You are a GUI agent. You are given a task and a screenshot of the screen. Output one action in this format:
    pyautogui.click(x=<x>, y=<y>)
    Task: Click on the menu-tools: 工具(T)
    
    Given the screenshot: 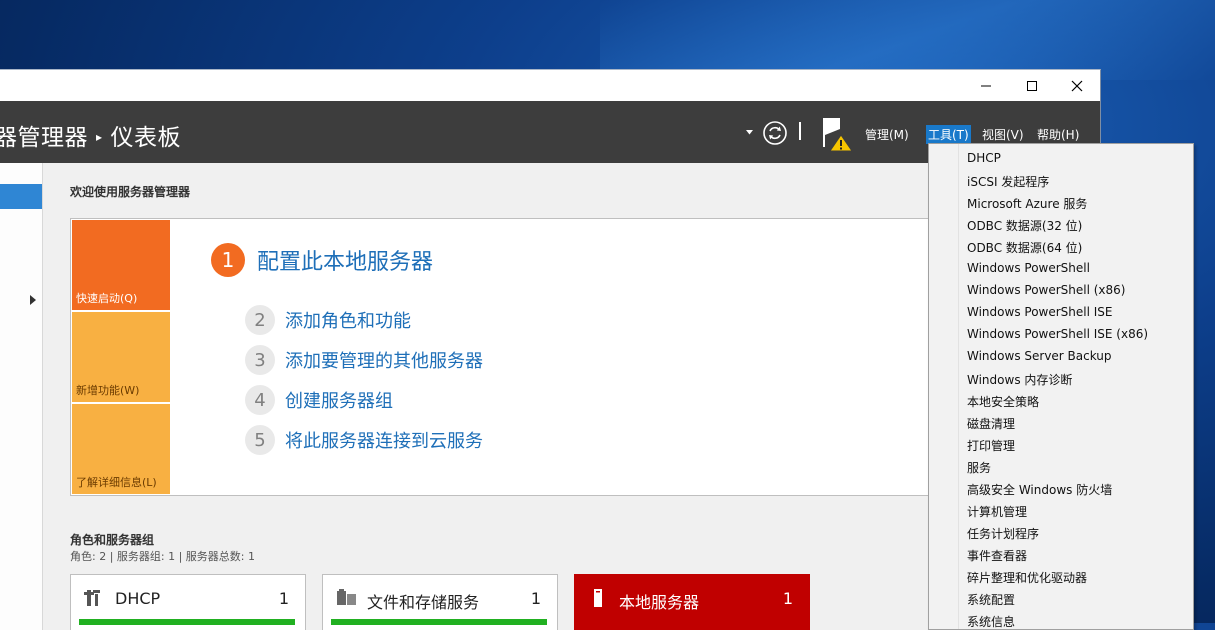 What is the action you would take?
    pyautogui.click(x=948, y=134)
    